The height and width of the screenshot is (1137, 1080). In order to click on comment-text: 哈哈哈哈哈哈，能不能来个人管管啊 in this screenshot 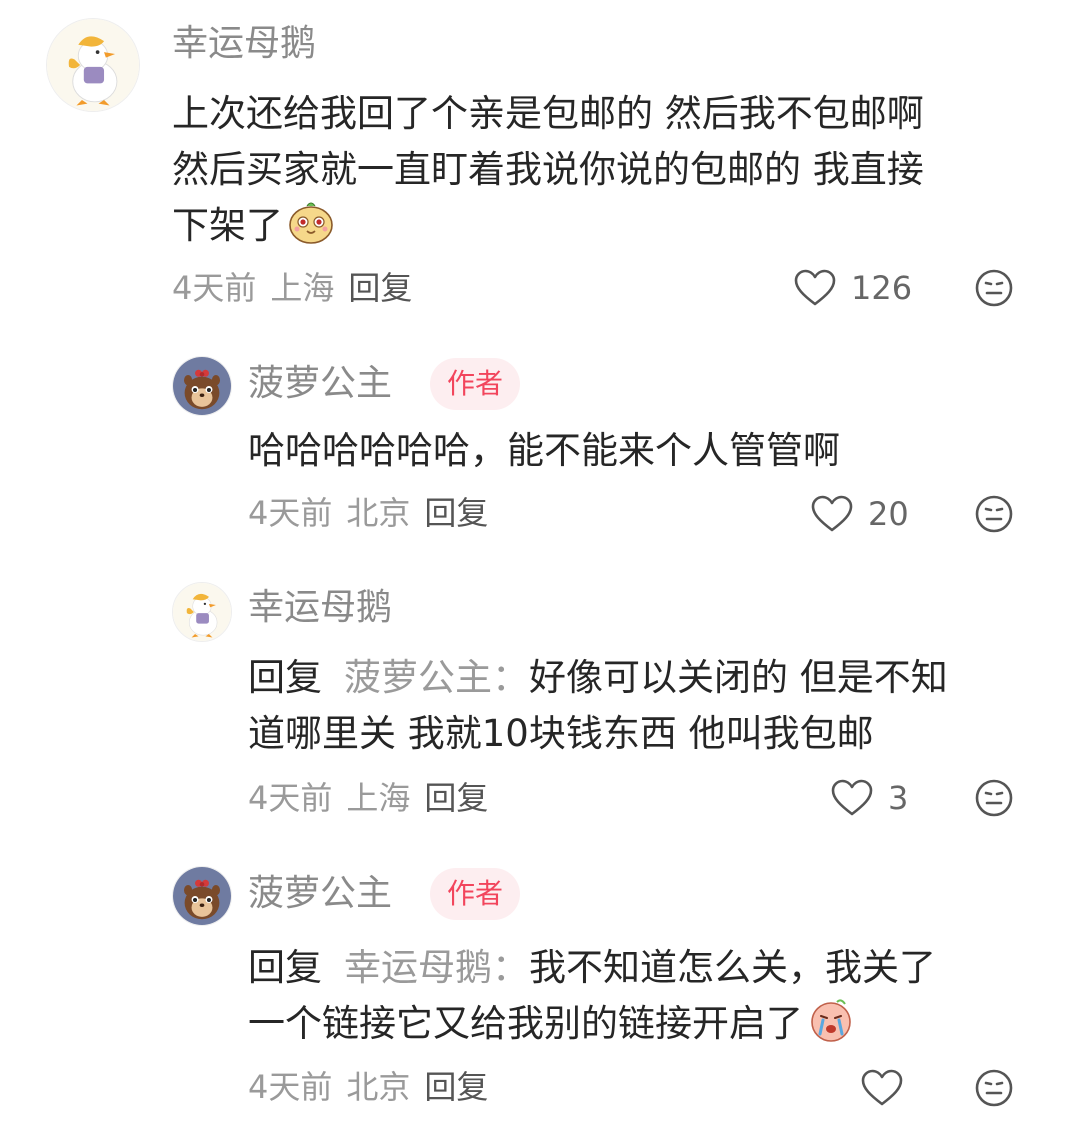, I will do `click(544, 451)`.